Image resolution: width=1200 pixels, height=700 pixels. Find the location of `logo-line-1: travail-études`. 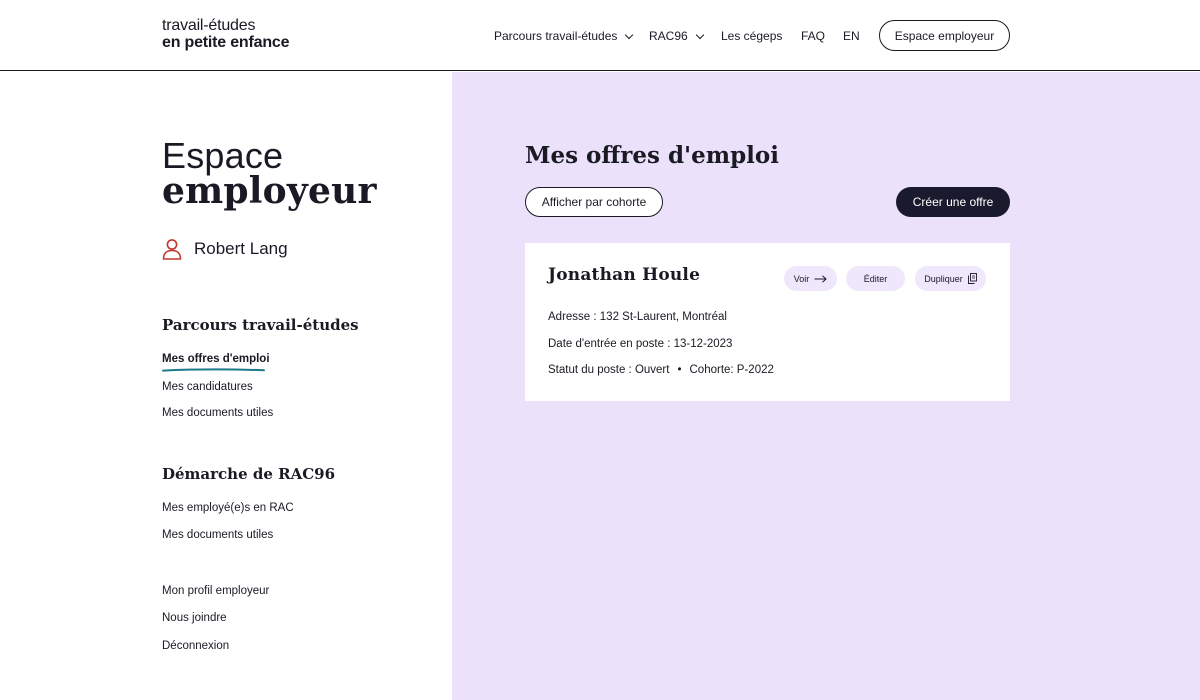

logo-line-1: travail-études is located at coordinates (209, 25).